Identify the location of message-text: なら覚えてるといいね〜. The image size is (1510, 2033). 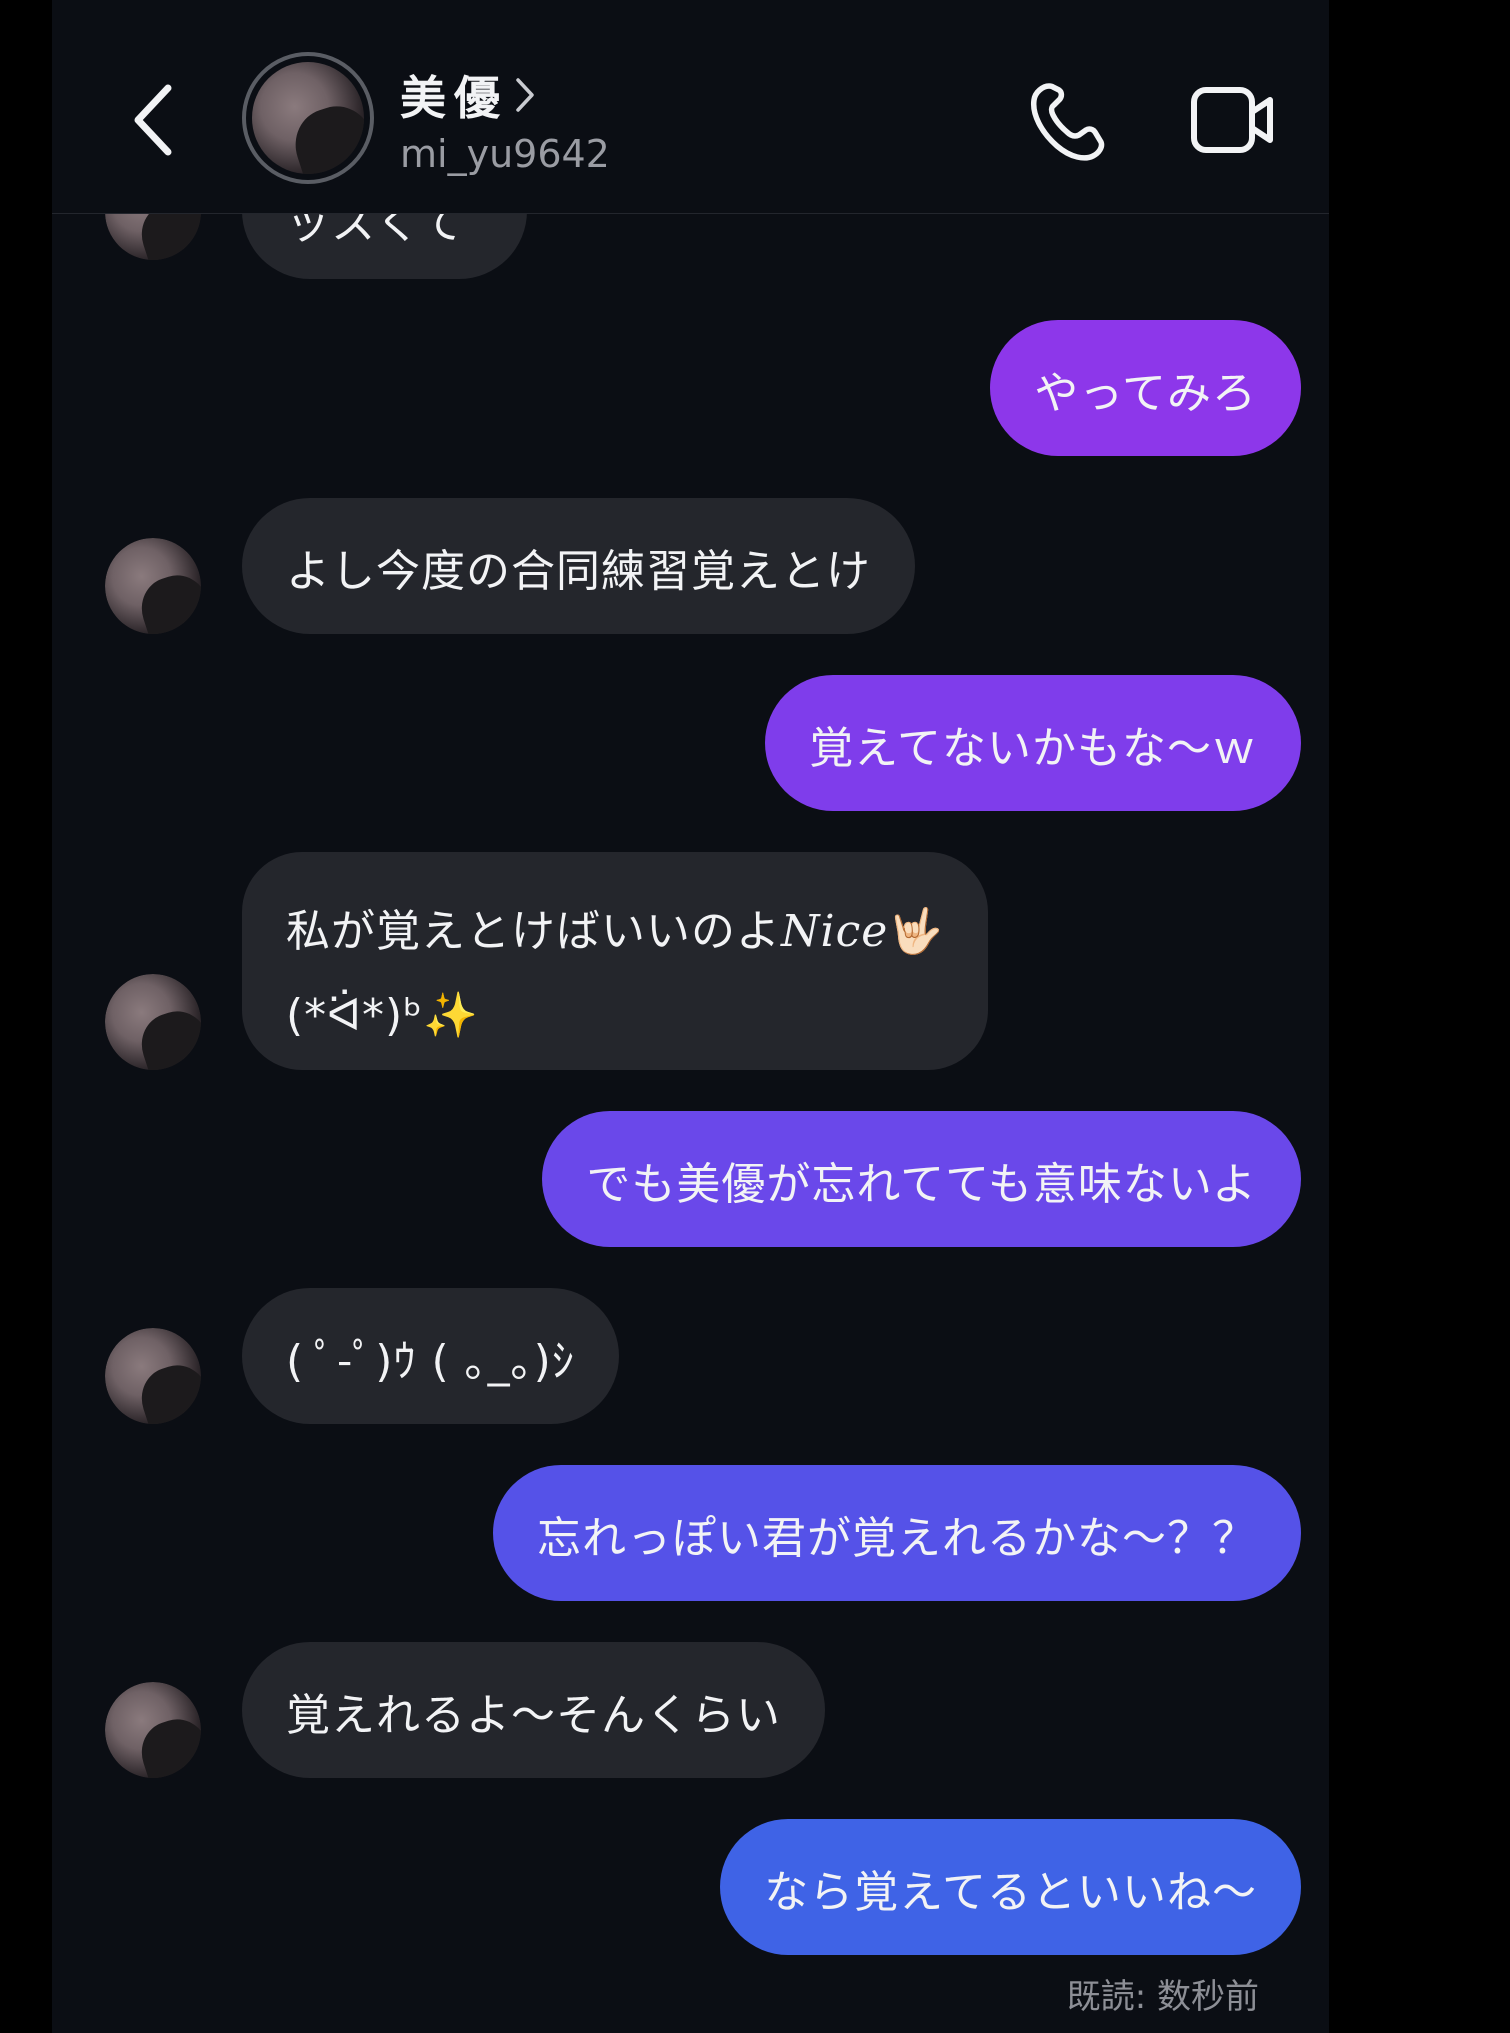
(1010, 1892).